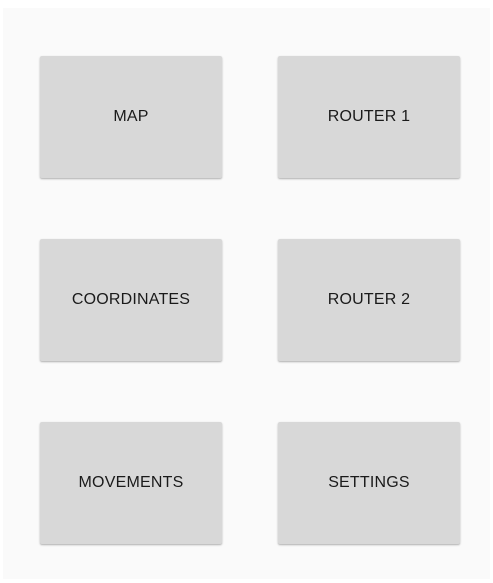  I want to click on coordinates-button-label: COORDINATES, so click(131, 299).